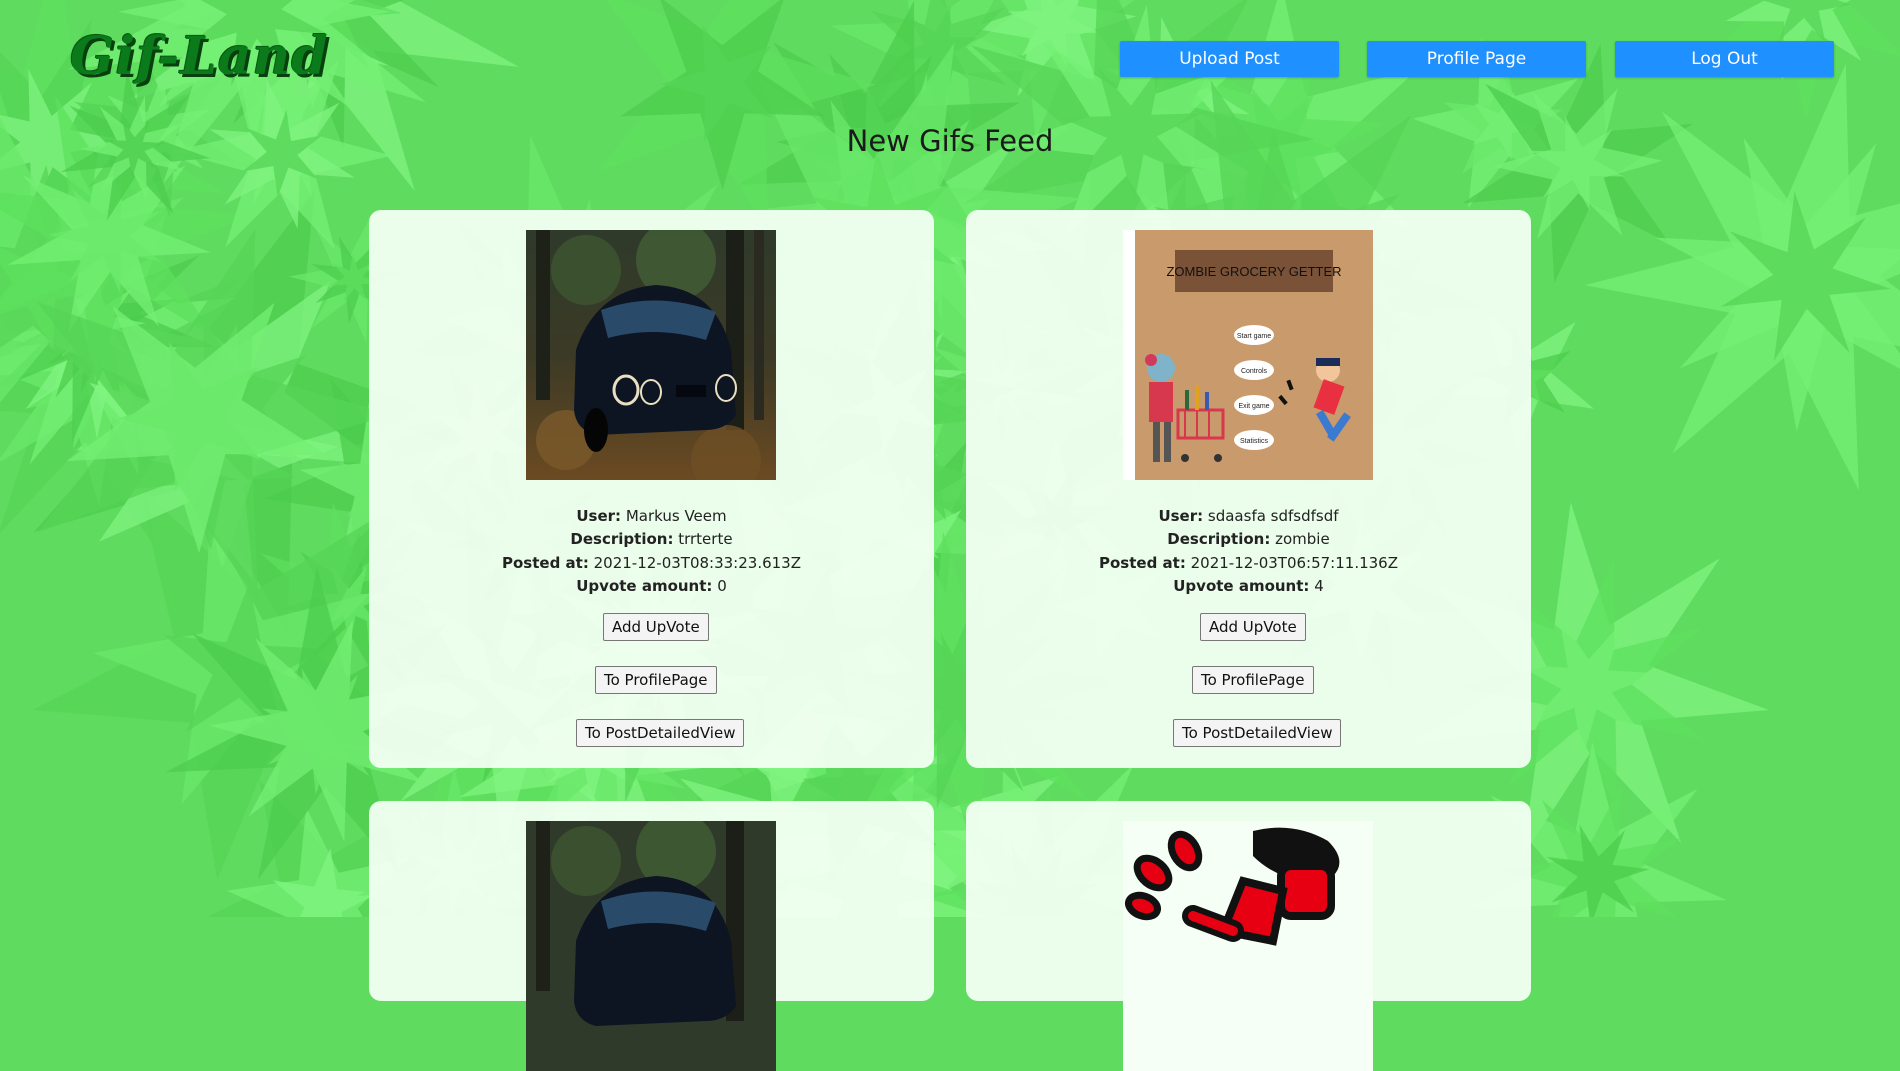 This screenshot has height=1071, width=1900. I want to click on game-title-text: ZOMBIE GROCERY GETTER, so click(1253, 271).